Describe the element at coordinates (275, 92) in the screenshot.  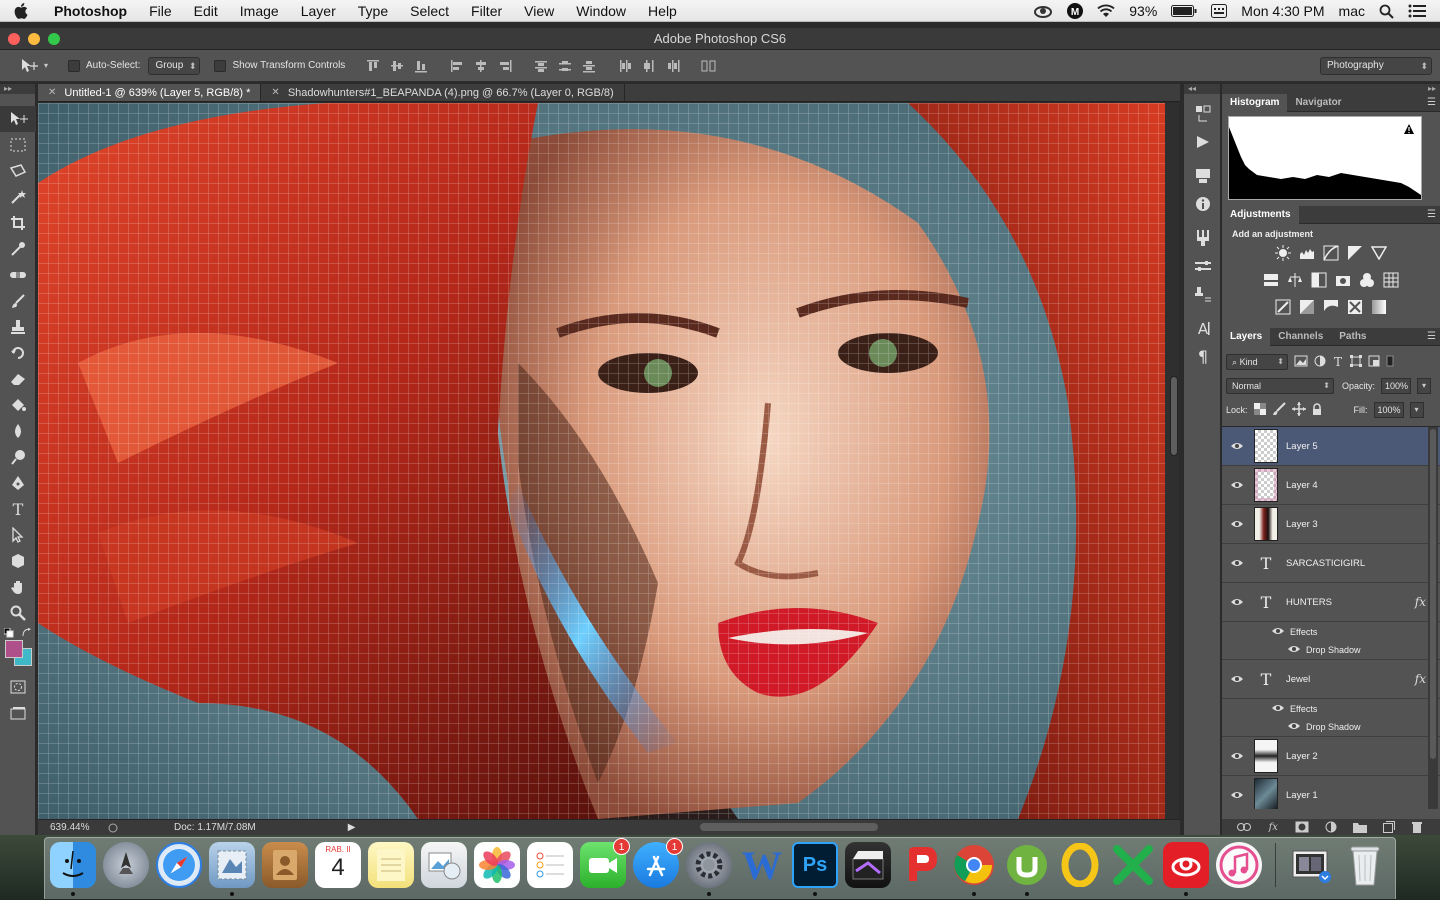
I see `close-tab-icon: ✕` at that location.